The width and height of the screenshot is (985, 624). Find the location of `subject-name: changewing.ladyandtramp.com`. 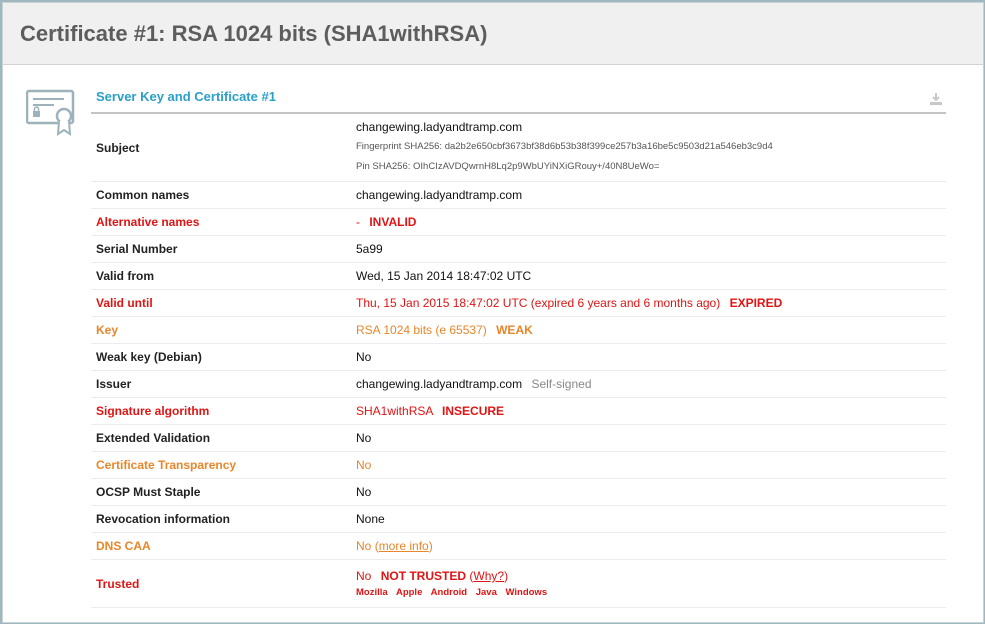

subject-name: changewing.ladyandtramp.com is located at coordinates (439, 127).